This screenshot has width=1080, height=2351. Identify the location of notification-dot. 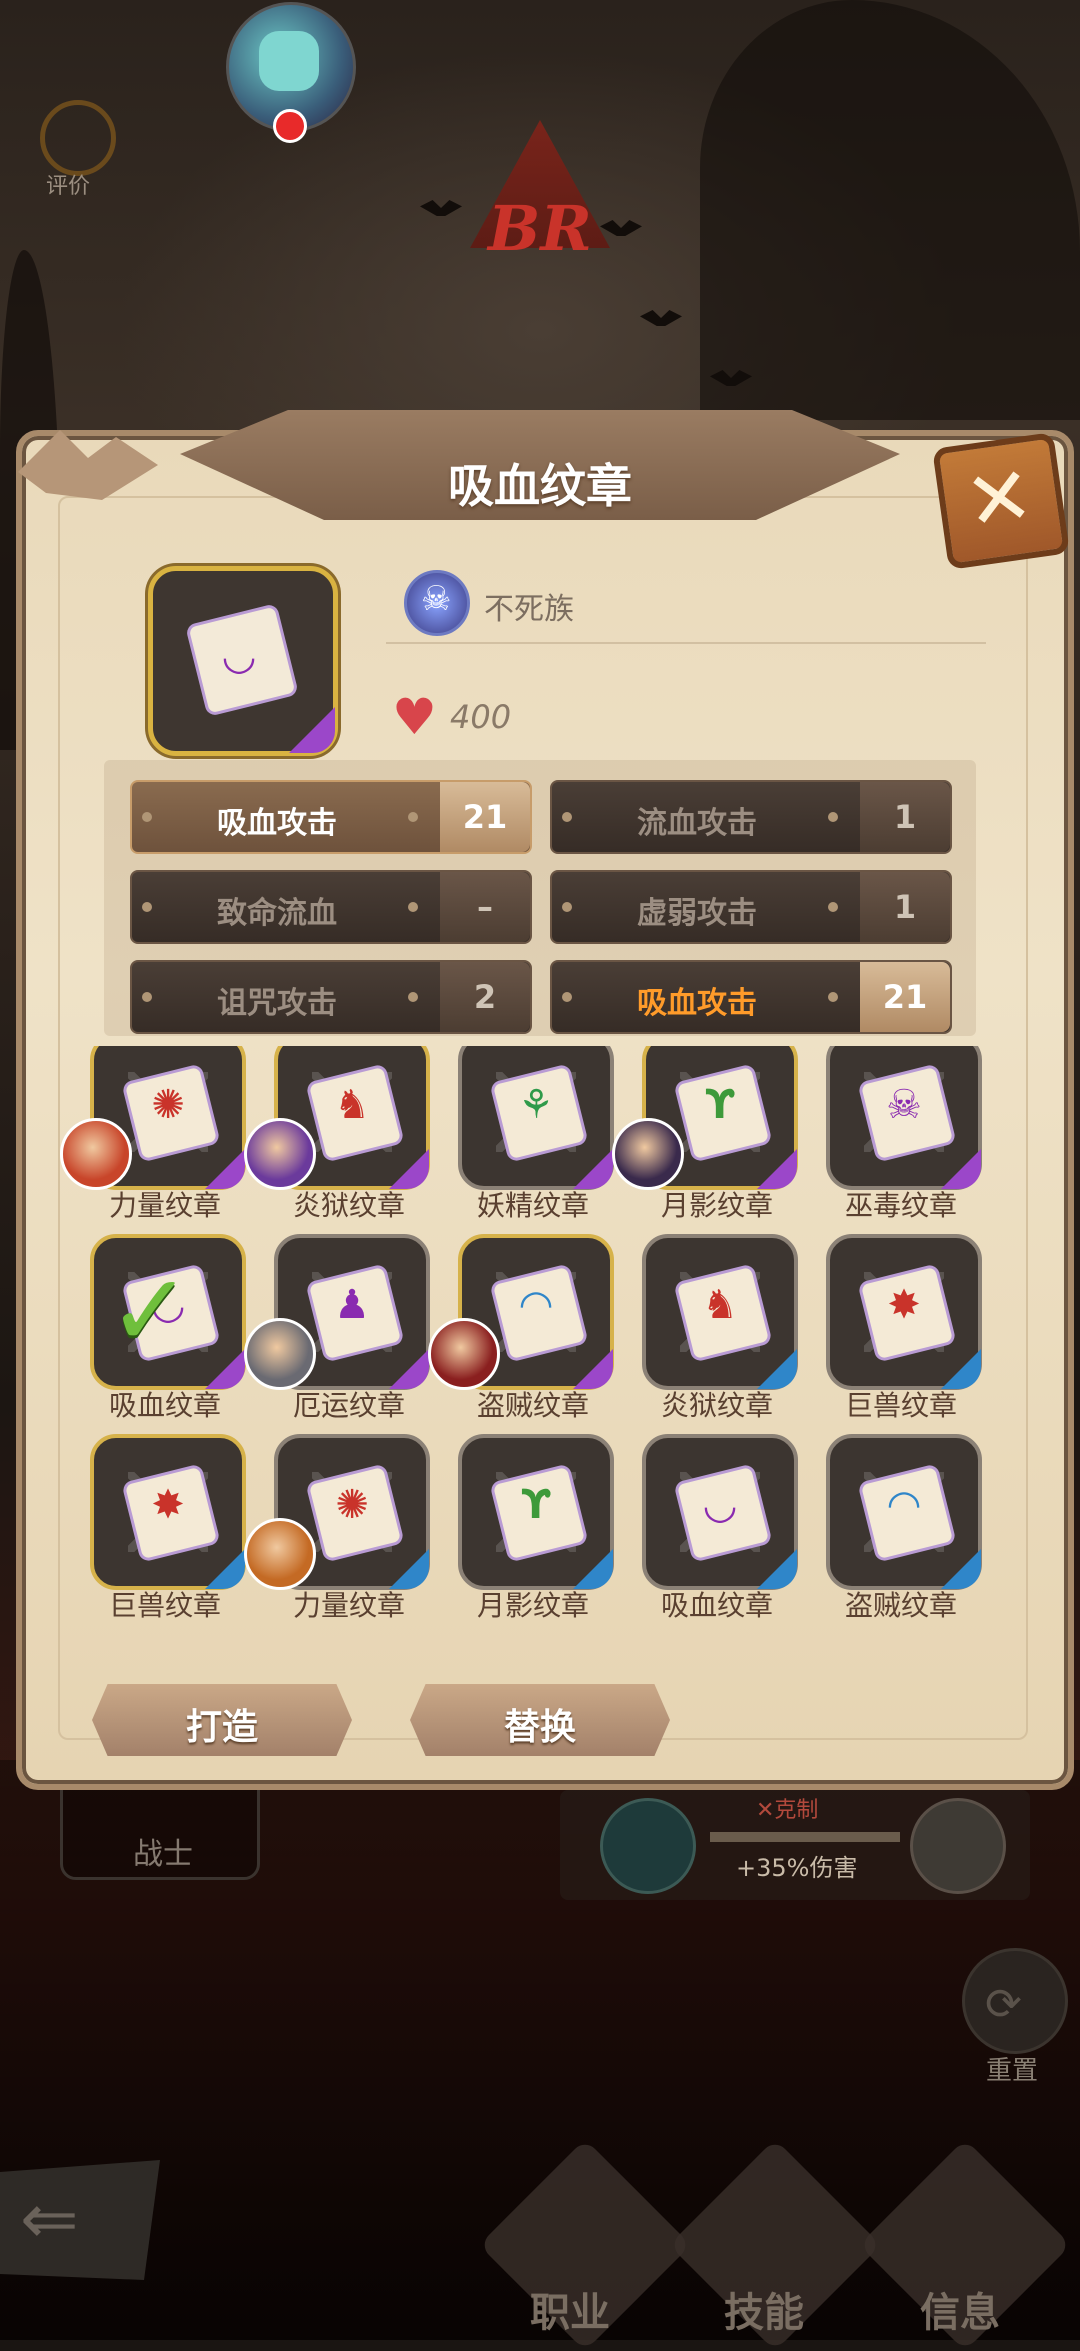
(290, 126).